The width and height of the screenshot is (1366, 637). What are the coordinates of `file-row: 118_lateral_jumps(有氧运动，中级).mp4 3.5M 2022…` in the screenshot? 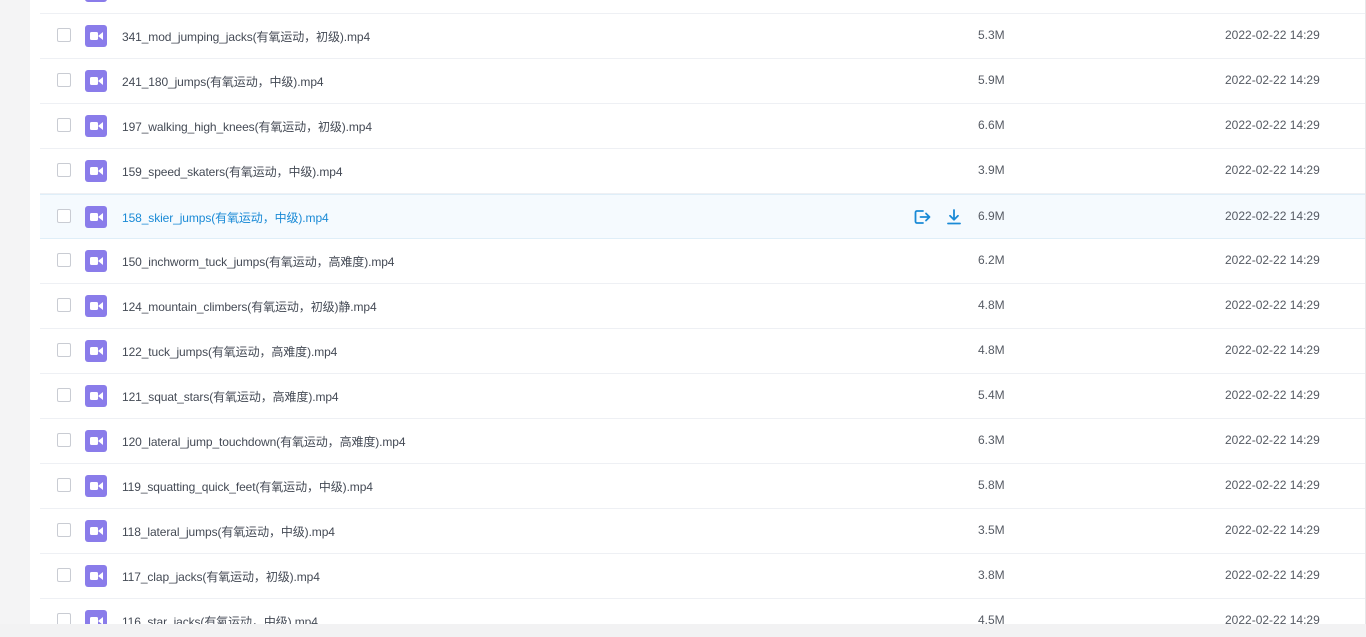 It's located at (703, 531).